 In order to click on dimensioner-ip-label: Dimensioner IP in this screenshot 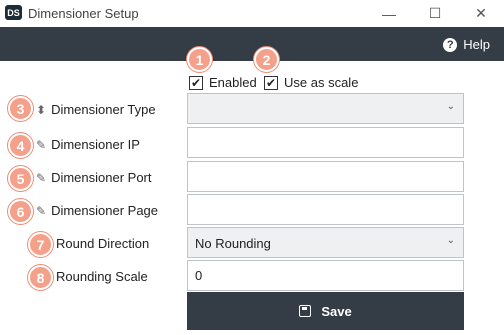, I will do `click(95, 144)`.